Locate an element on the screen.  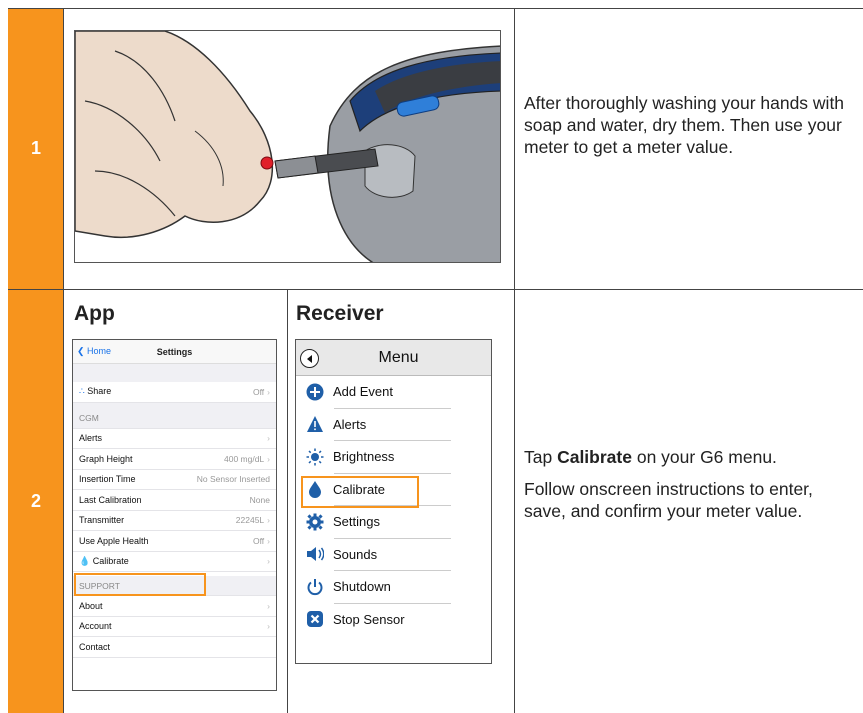
menu-item-sounds: Sounds is located at coordinates (393, 555).